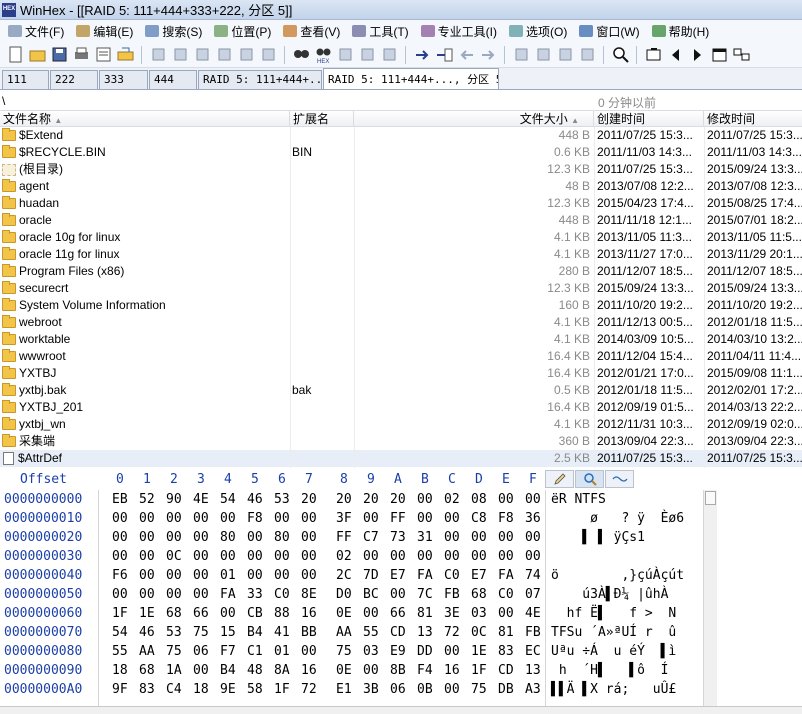 This screenshot has width=802, height=714. What do you see at coordinates (617, 518) in the screenshot?
I see `hex-ascii: ø ? ÿ Èø6` at bounding box center [617, 518].